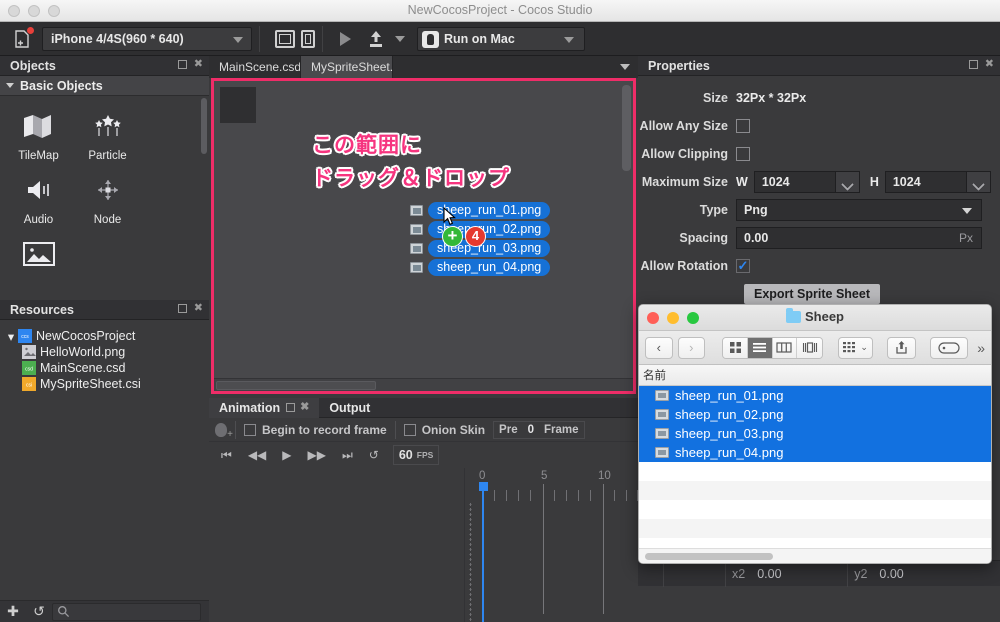  I want to click on max-height-input: 1024, so click(925, 182).